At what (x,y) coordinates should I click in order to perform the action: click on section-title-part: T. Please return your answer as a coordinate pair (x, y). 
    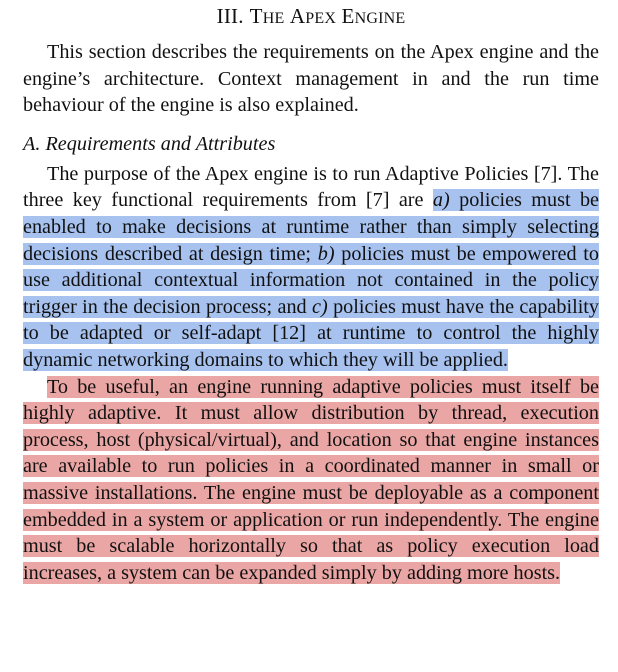
    Looking at the image, I should click on (256, 16).